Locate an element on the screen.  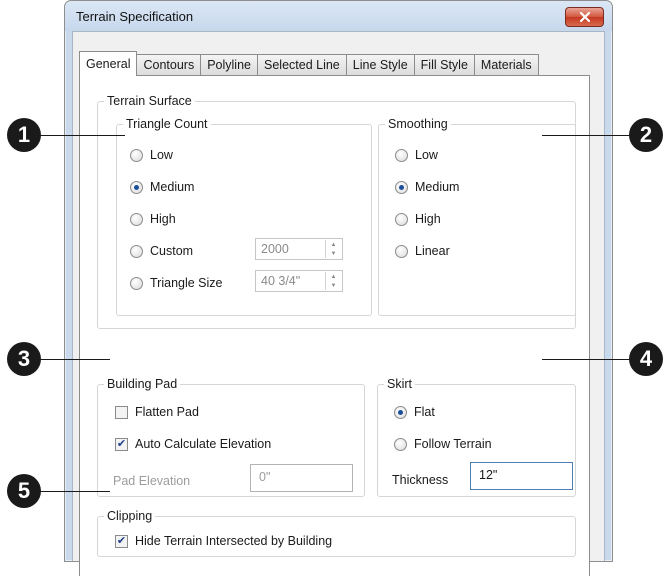
triangle-size-value: 40 3/4" is located at coordinates (281, 281).